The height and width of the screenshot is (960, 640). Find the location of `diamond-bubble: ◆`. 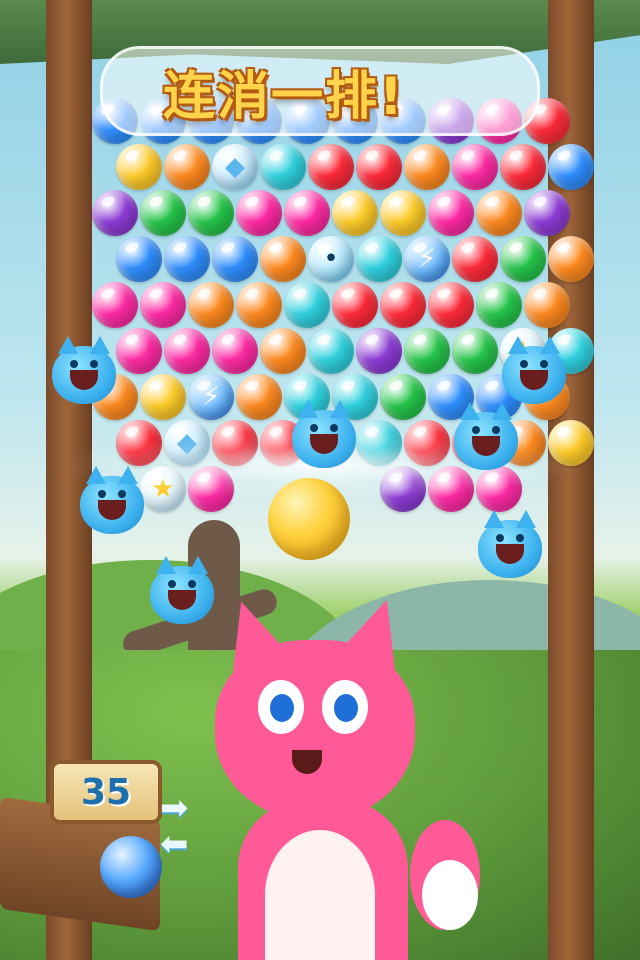

diamond-bubble: ◆ is located at coordinates (235, 167).